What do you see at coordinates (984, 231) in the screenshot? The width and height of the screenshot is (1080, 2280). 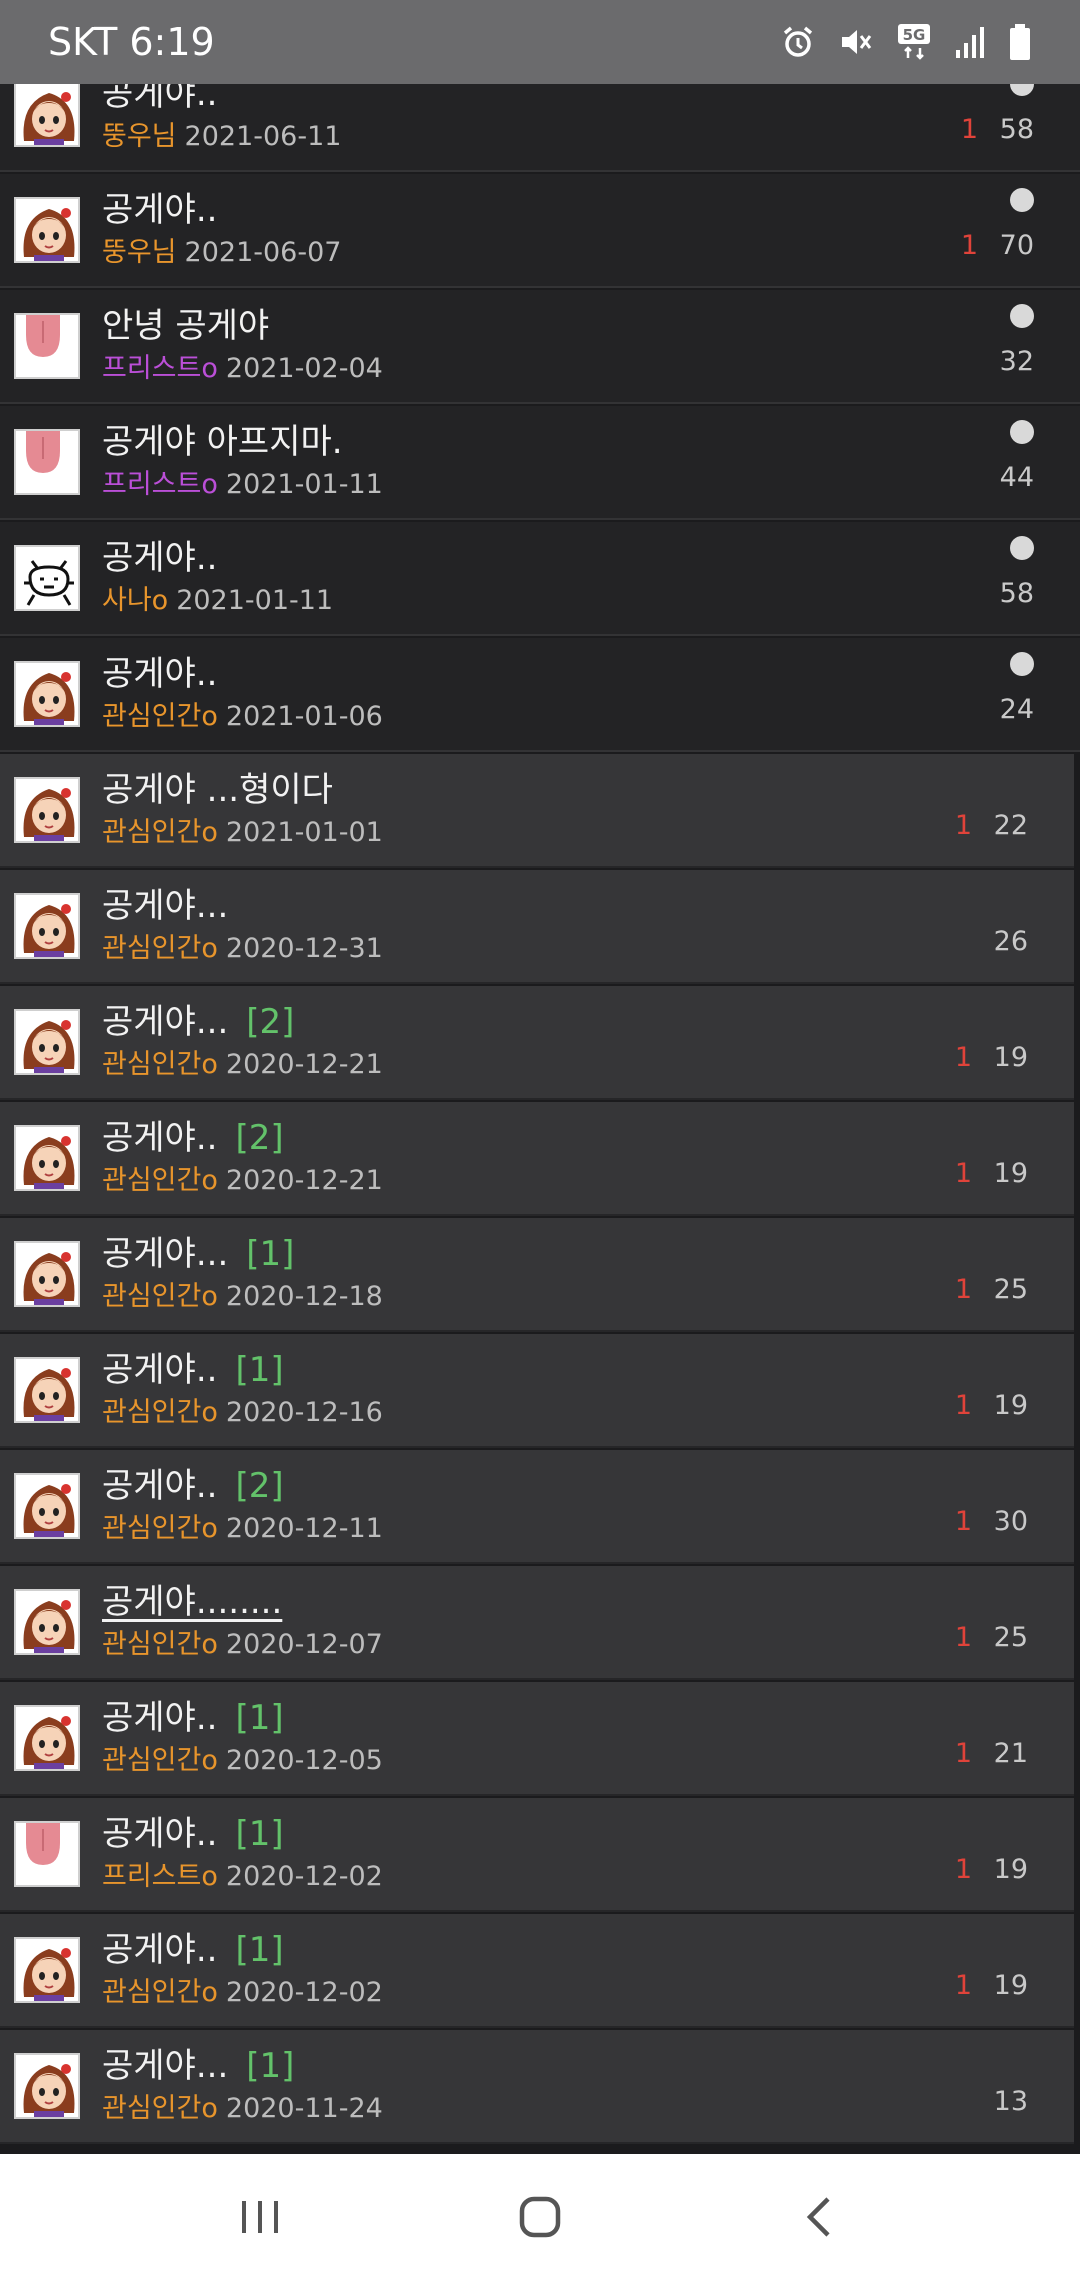 I see `post-stats: 1 70` at bounding box center [984, 231].